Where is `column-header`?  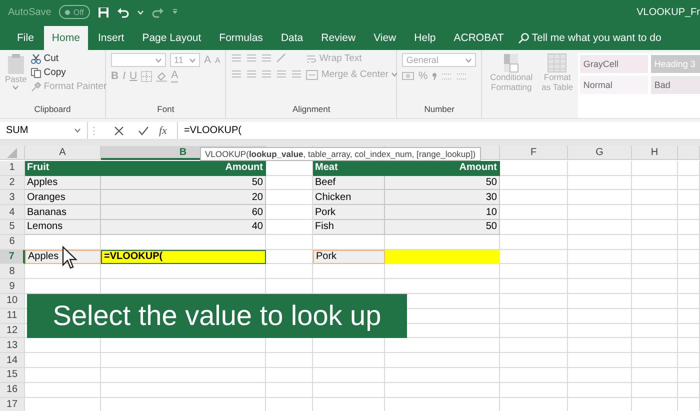 column-header is located at coordinates (689, 153).